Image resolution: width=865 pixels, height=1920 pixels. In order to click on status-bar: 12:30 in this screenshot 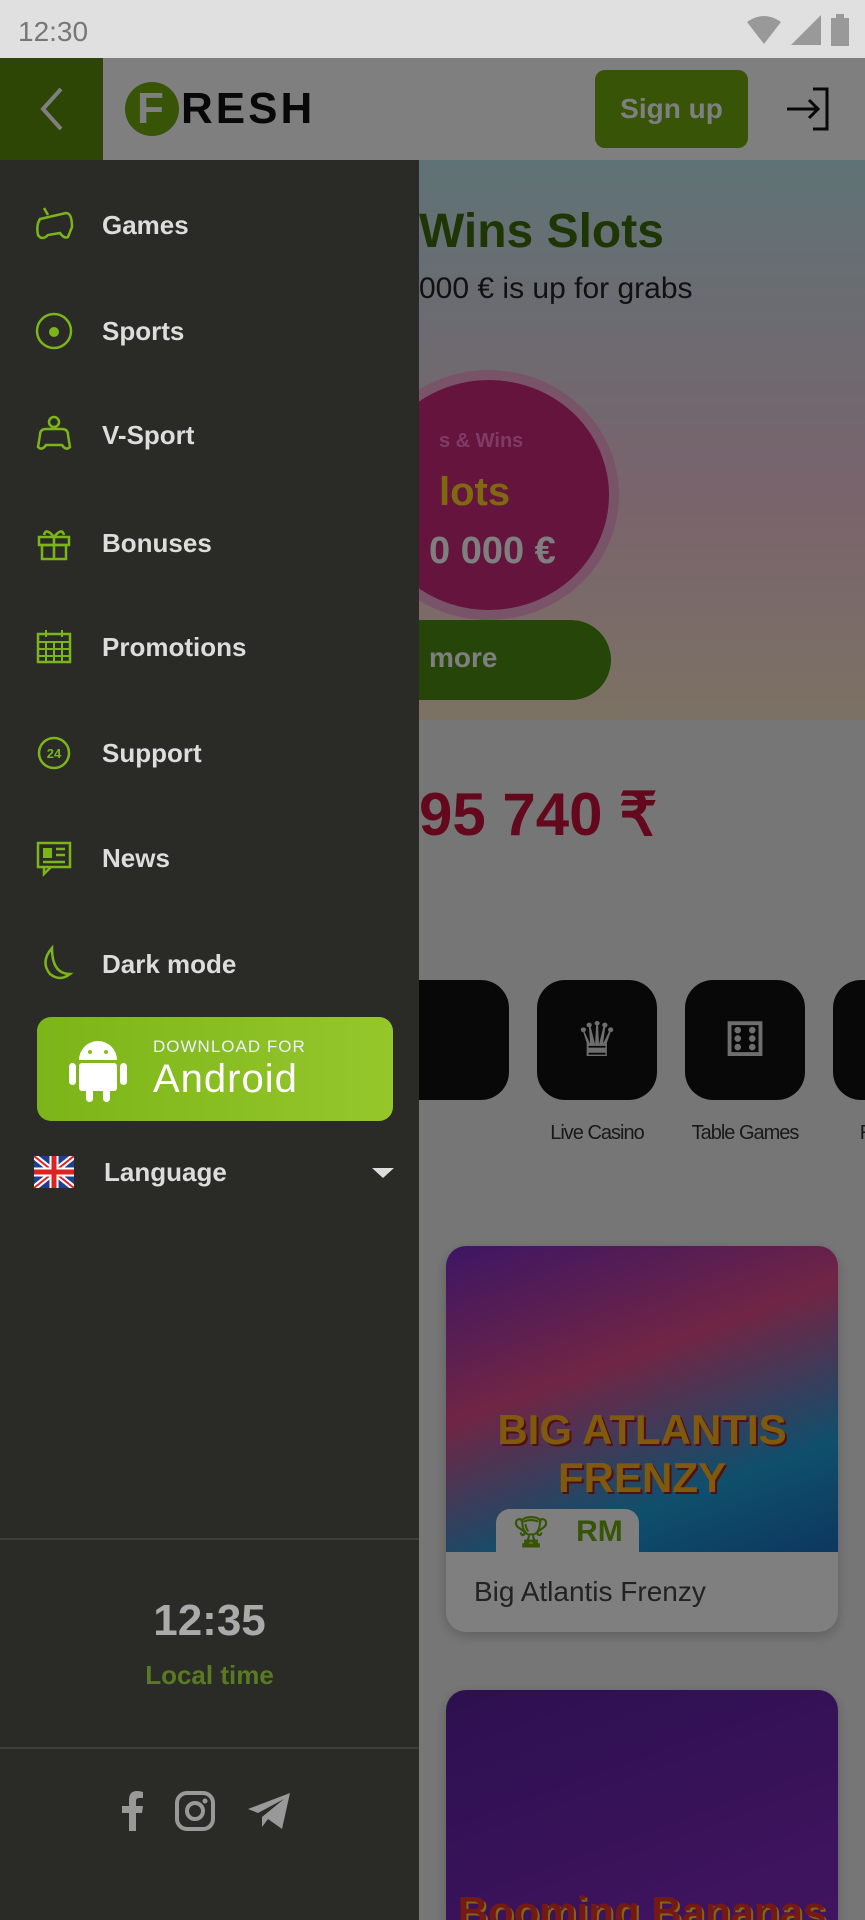, I will do `click(432, 29)`.